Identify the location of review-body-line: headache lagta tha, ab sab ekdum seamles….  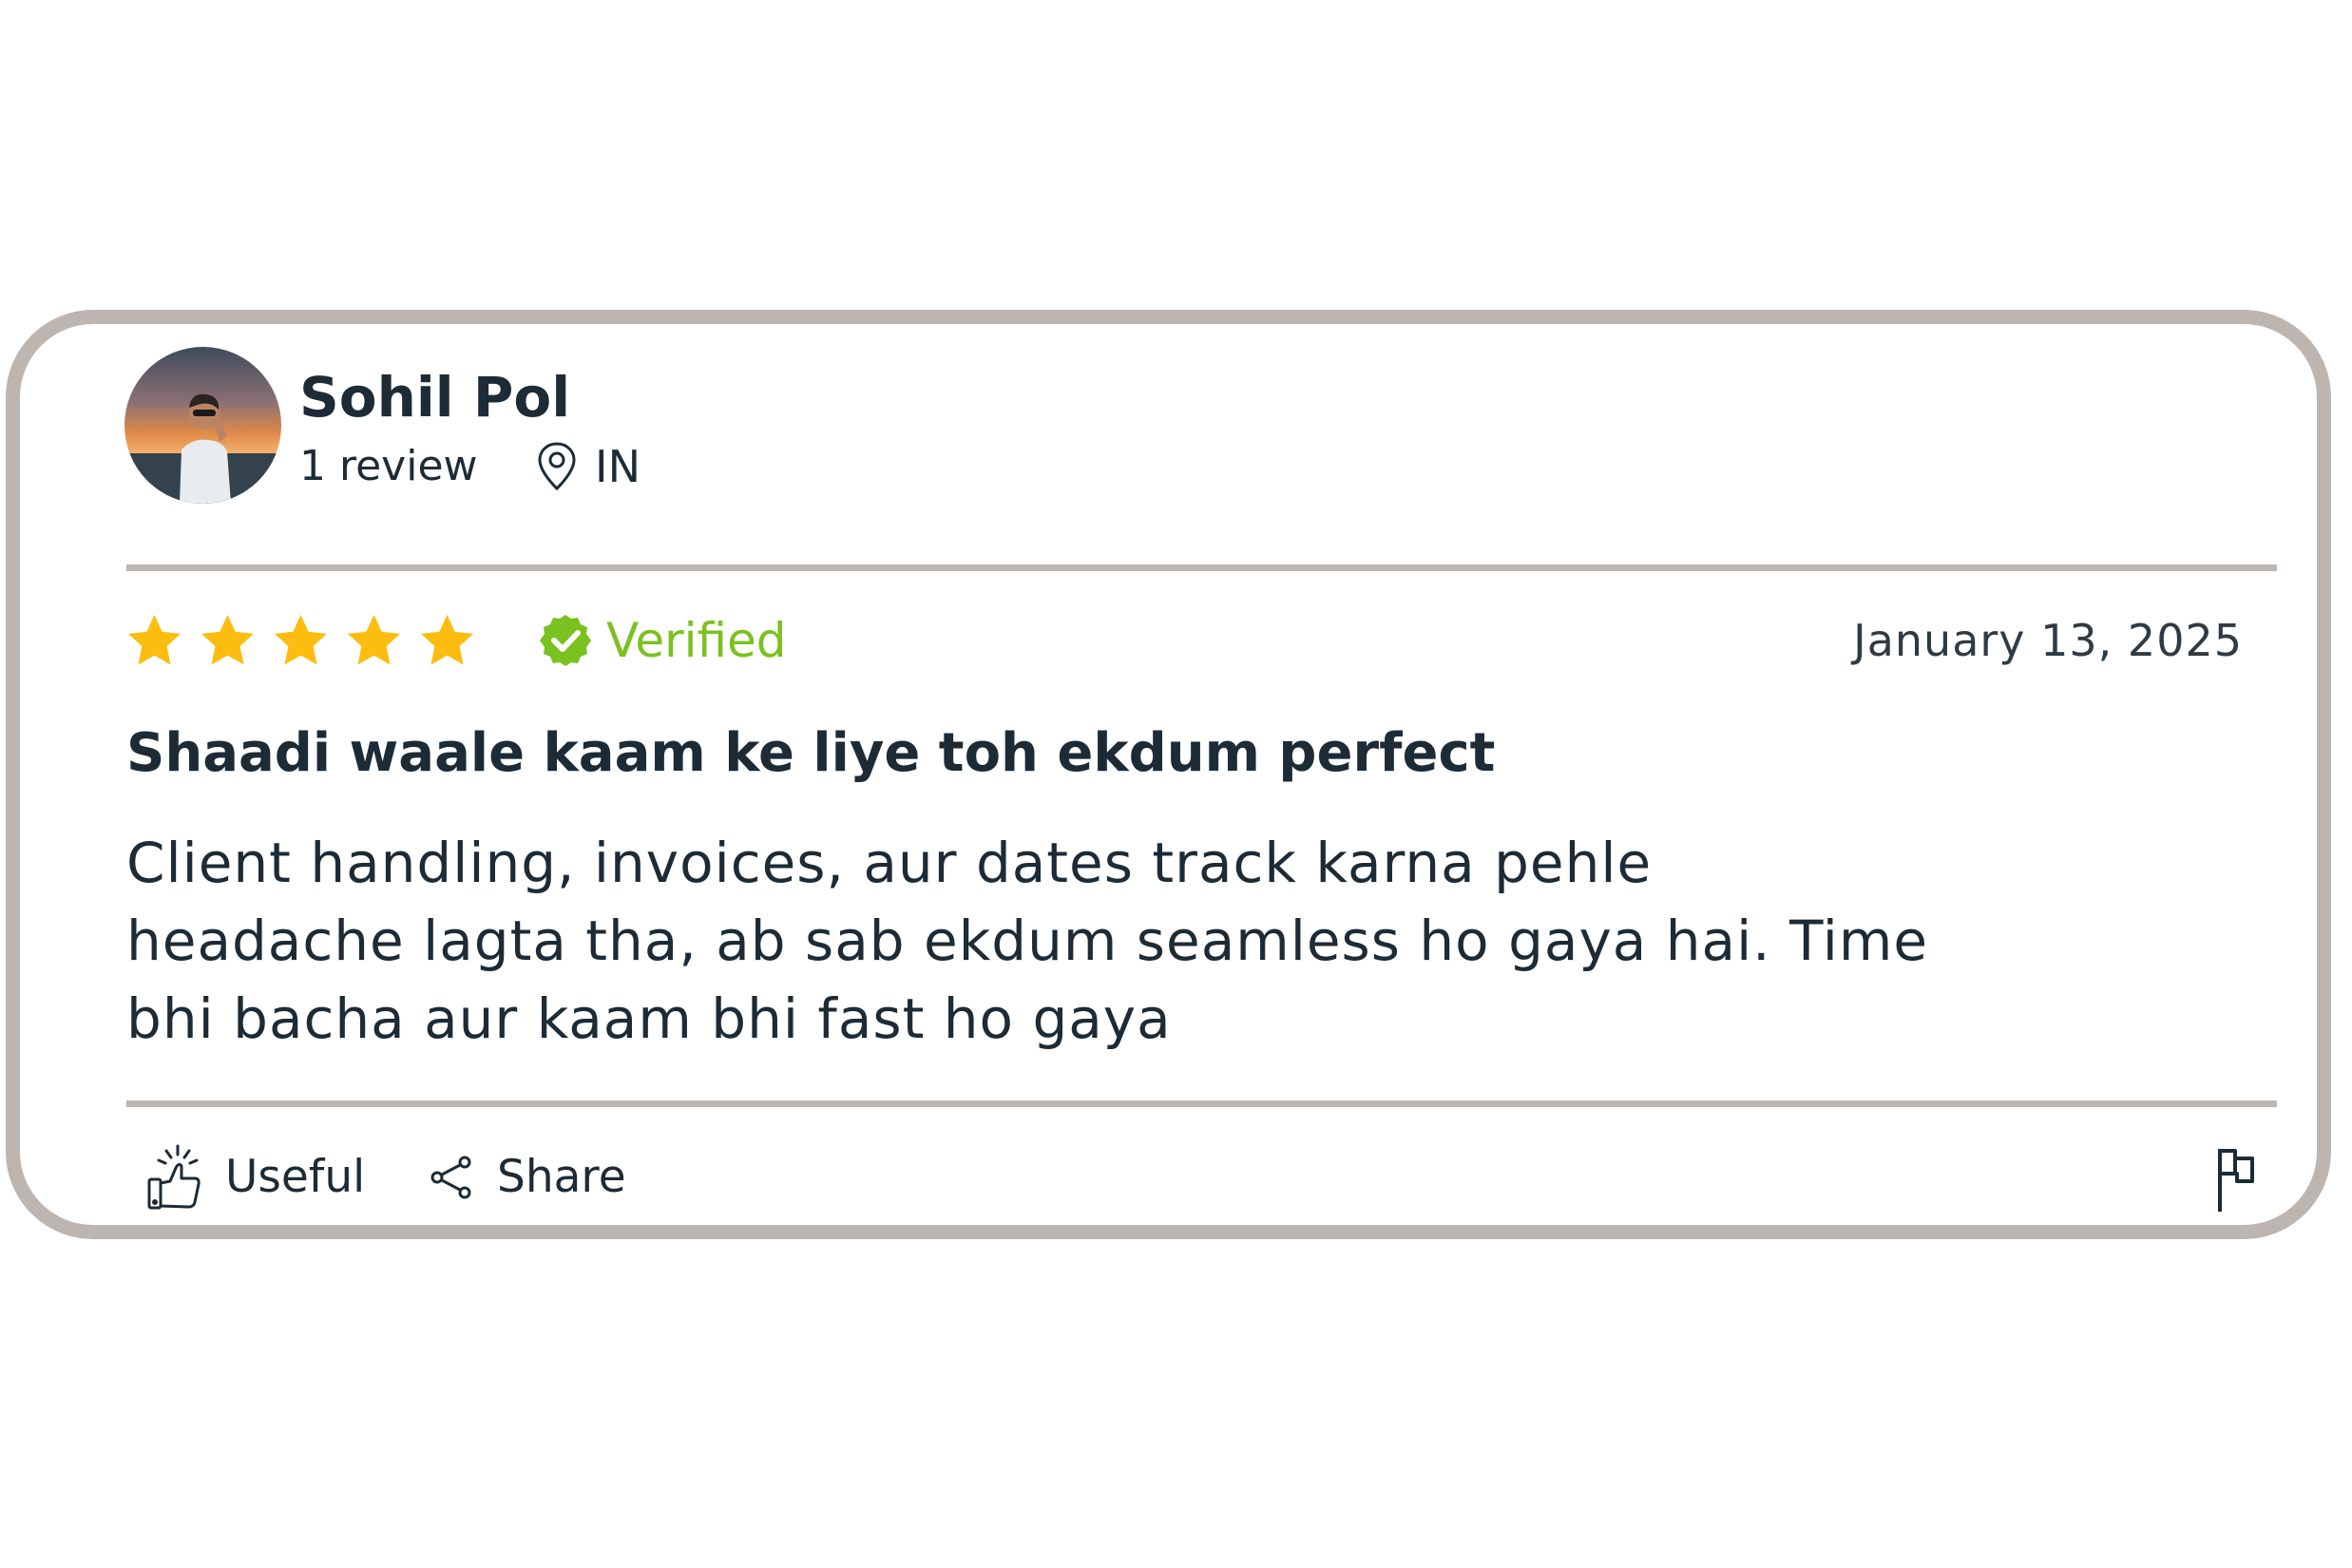
(1027, 941).